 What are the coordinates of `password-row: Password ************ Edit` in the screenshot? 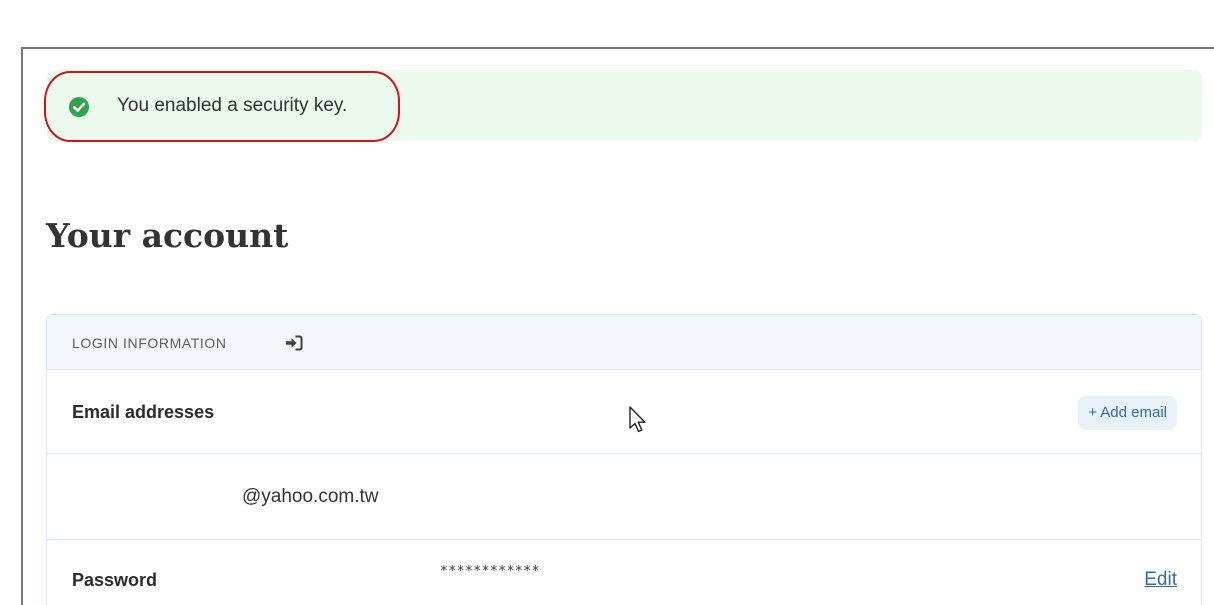 It's located at (624, 572).